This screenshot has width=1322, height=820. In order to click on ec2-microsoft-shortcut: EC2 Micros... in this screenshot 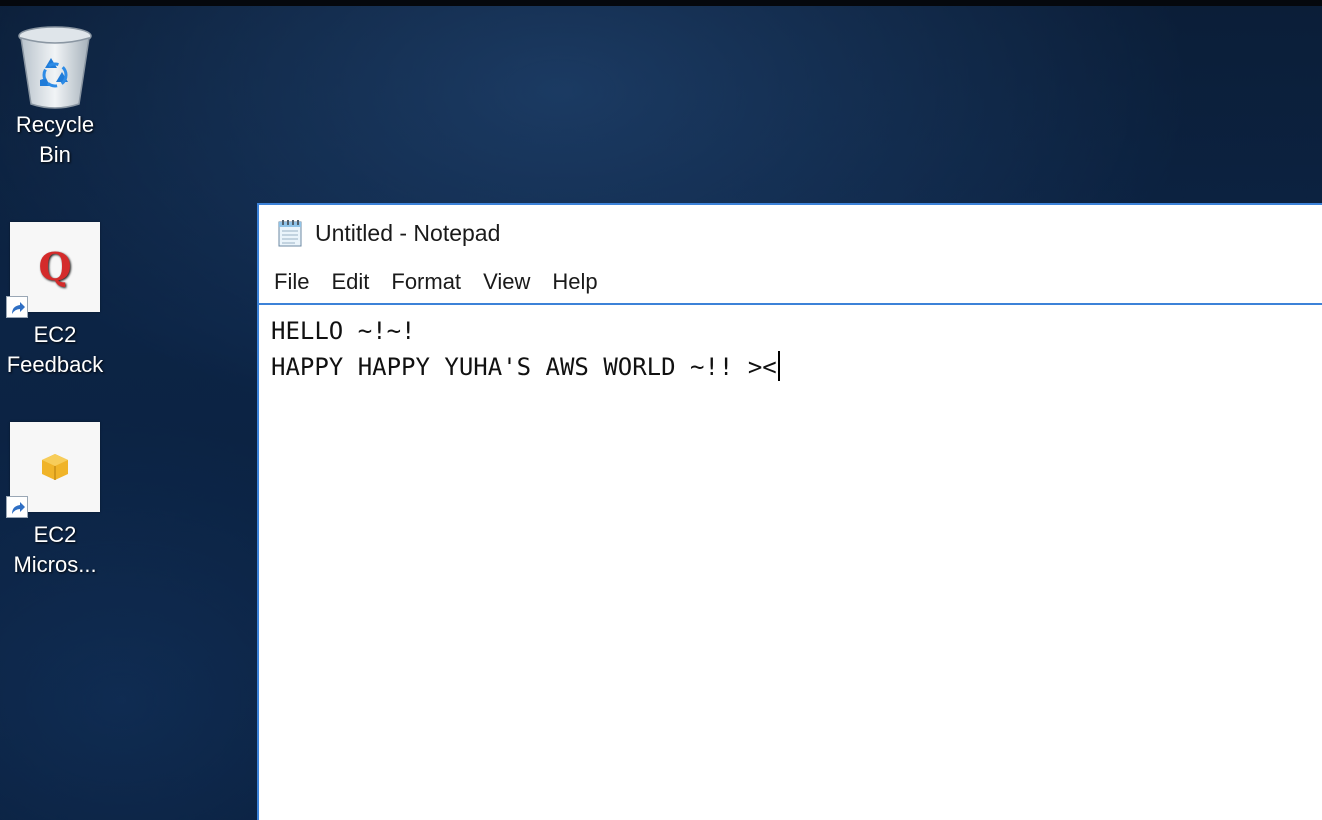, I will do `click(55, 501)`.